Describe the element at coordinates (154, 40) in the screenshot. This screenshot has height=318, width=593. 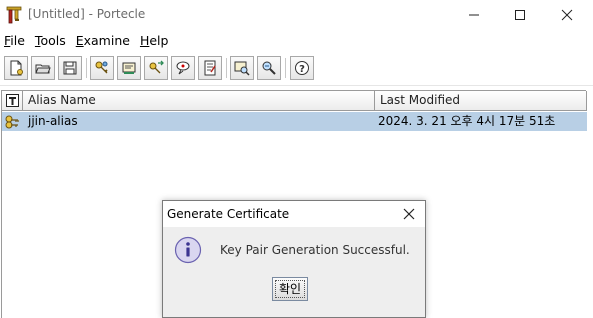
I see `menu-help: Help` at that location.